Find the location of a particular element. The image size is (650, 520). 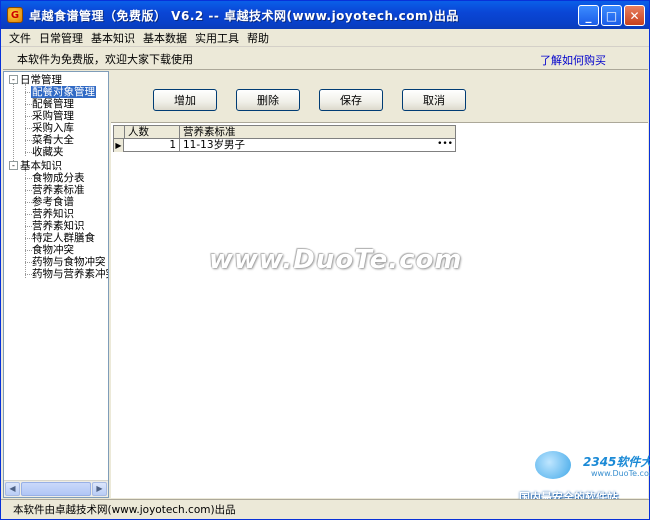

tree-horizontal-scrollbar: ◀ ▶ is located at coordinates (56, 488).